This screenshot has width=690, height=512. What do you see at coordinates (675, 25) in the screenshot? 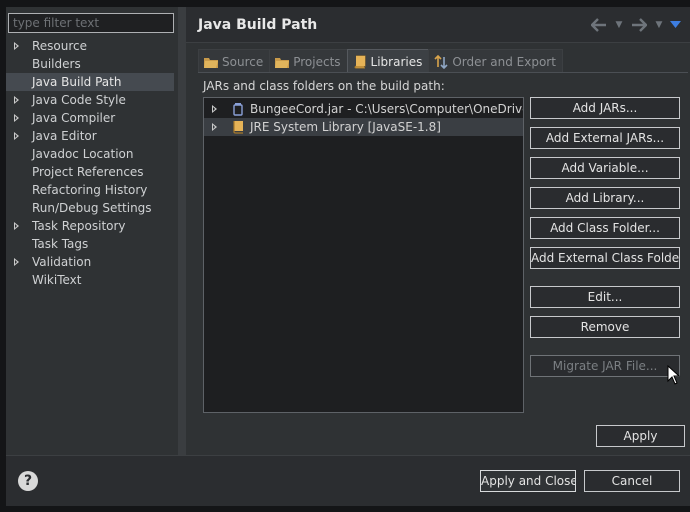
I see `view-menu-icon` at bounding box center [675, 25].